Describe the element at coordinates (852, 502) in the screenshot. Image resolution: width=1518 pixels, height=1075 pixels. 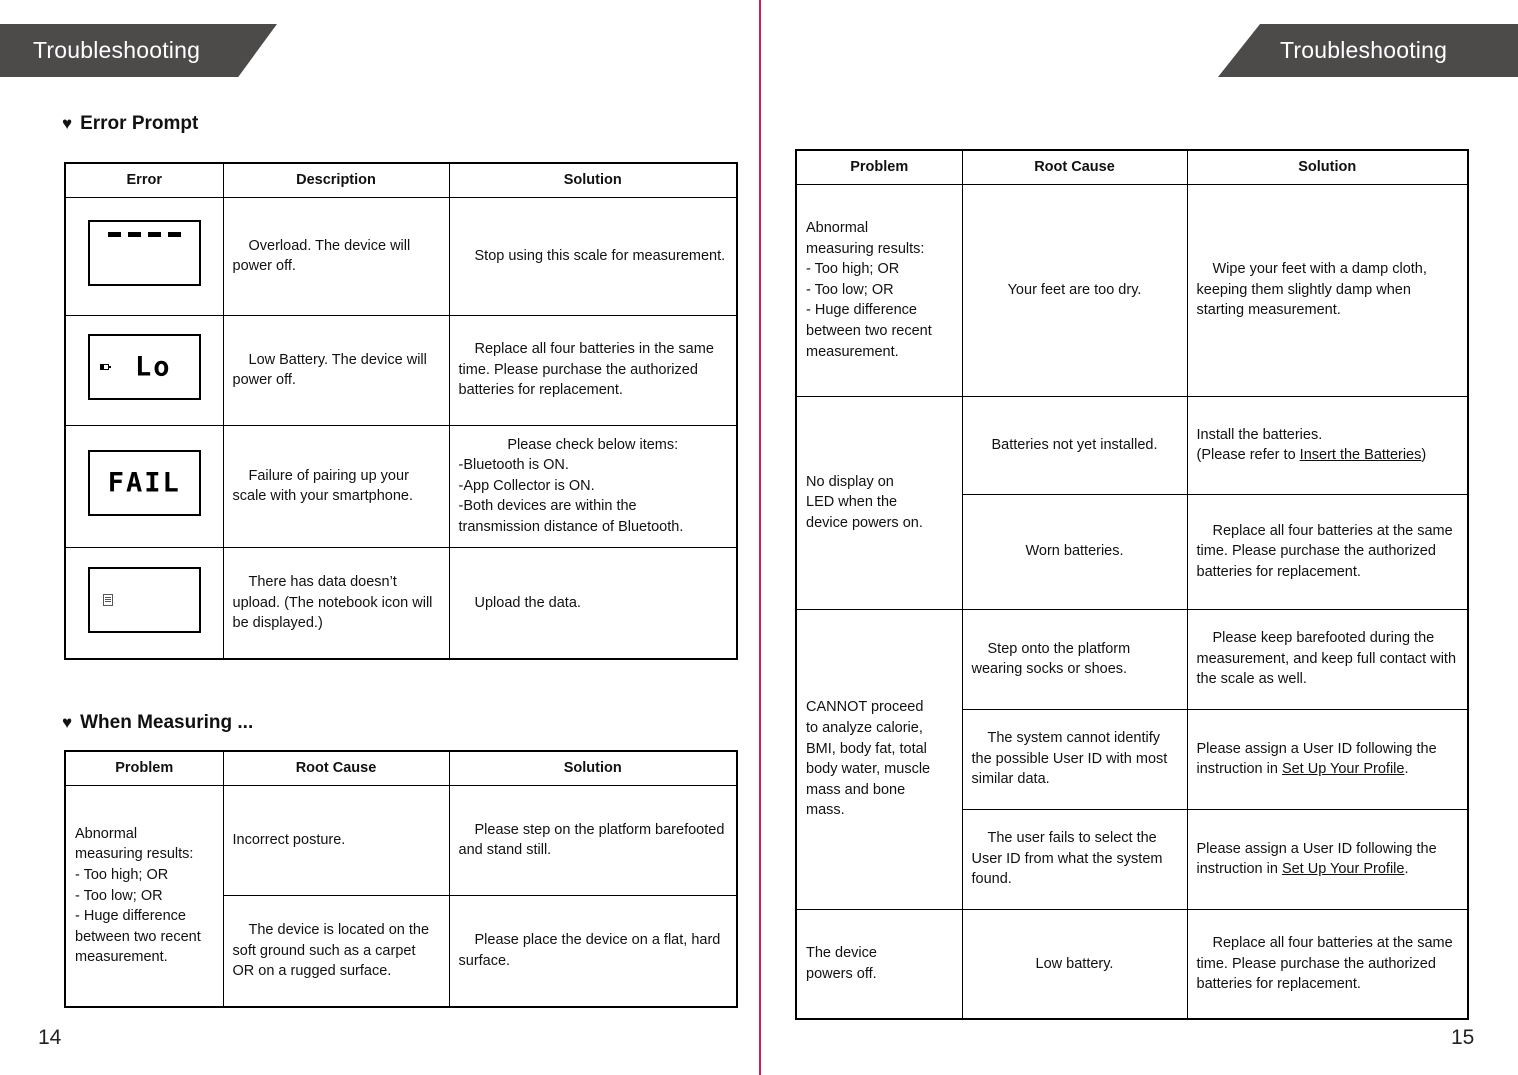
I see `problem-line: LED when the` at that location.